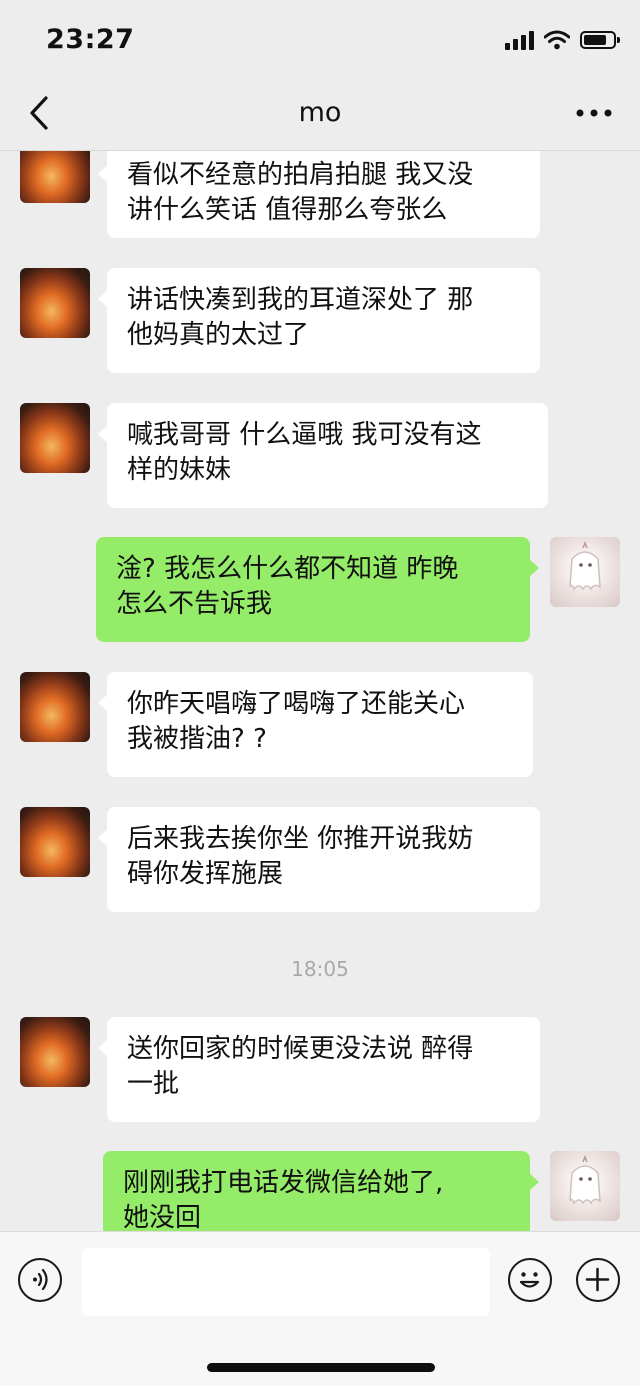 Image resolution: width=640 pixels, height=1386 pixels. What do you see at coordinates (319, 320) in the screenshot?
I see `message-bubble-received: 讲话快凑到我的耳道深处了 那 他妈真的太过了` at bounding box center [319, 320].